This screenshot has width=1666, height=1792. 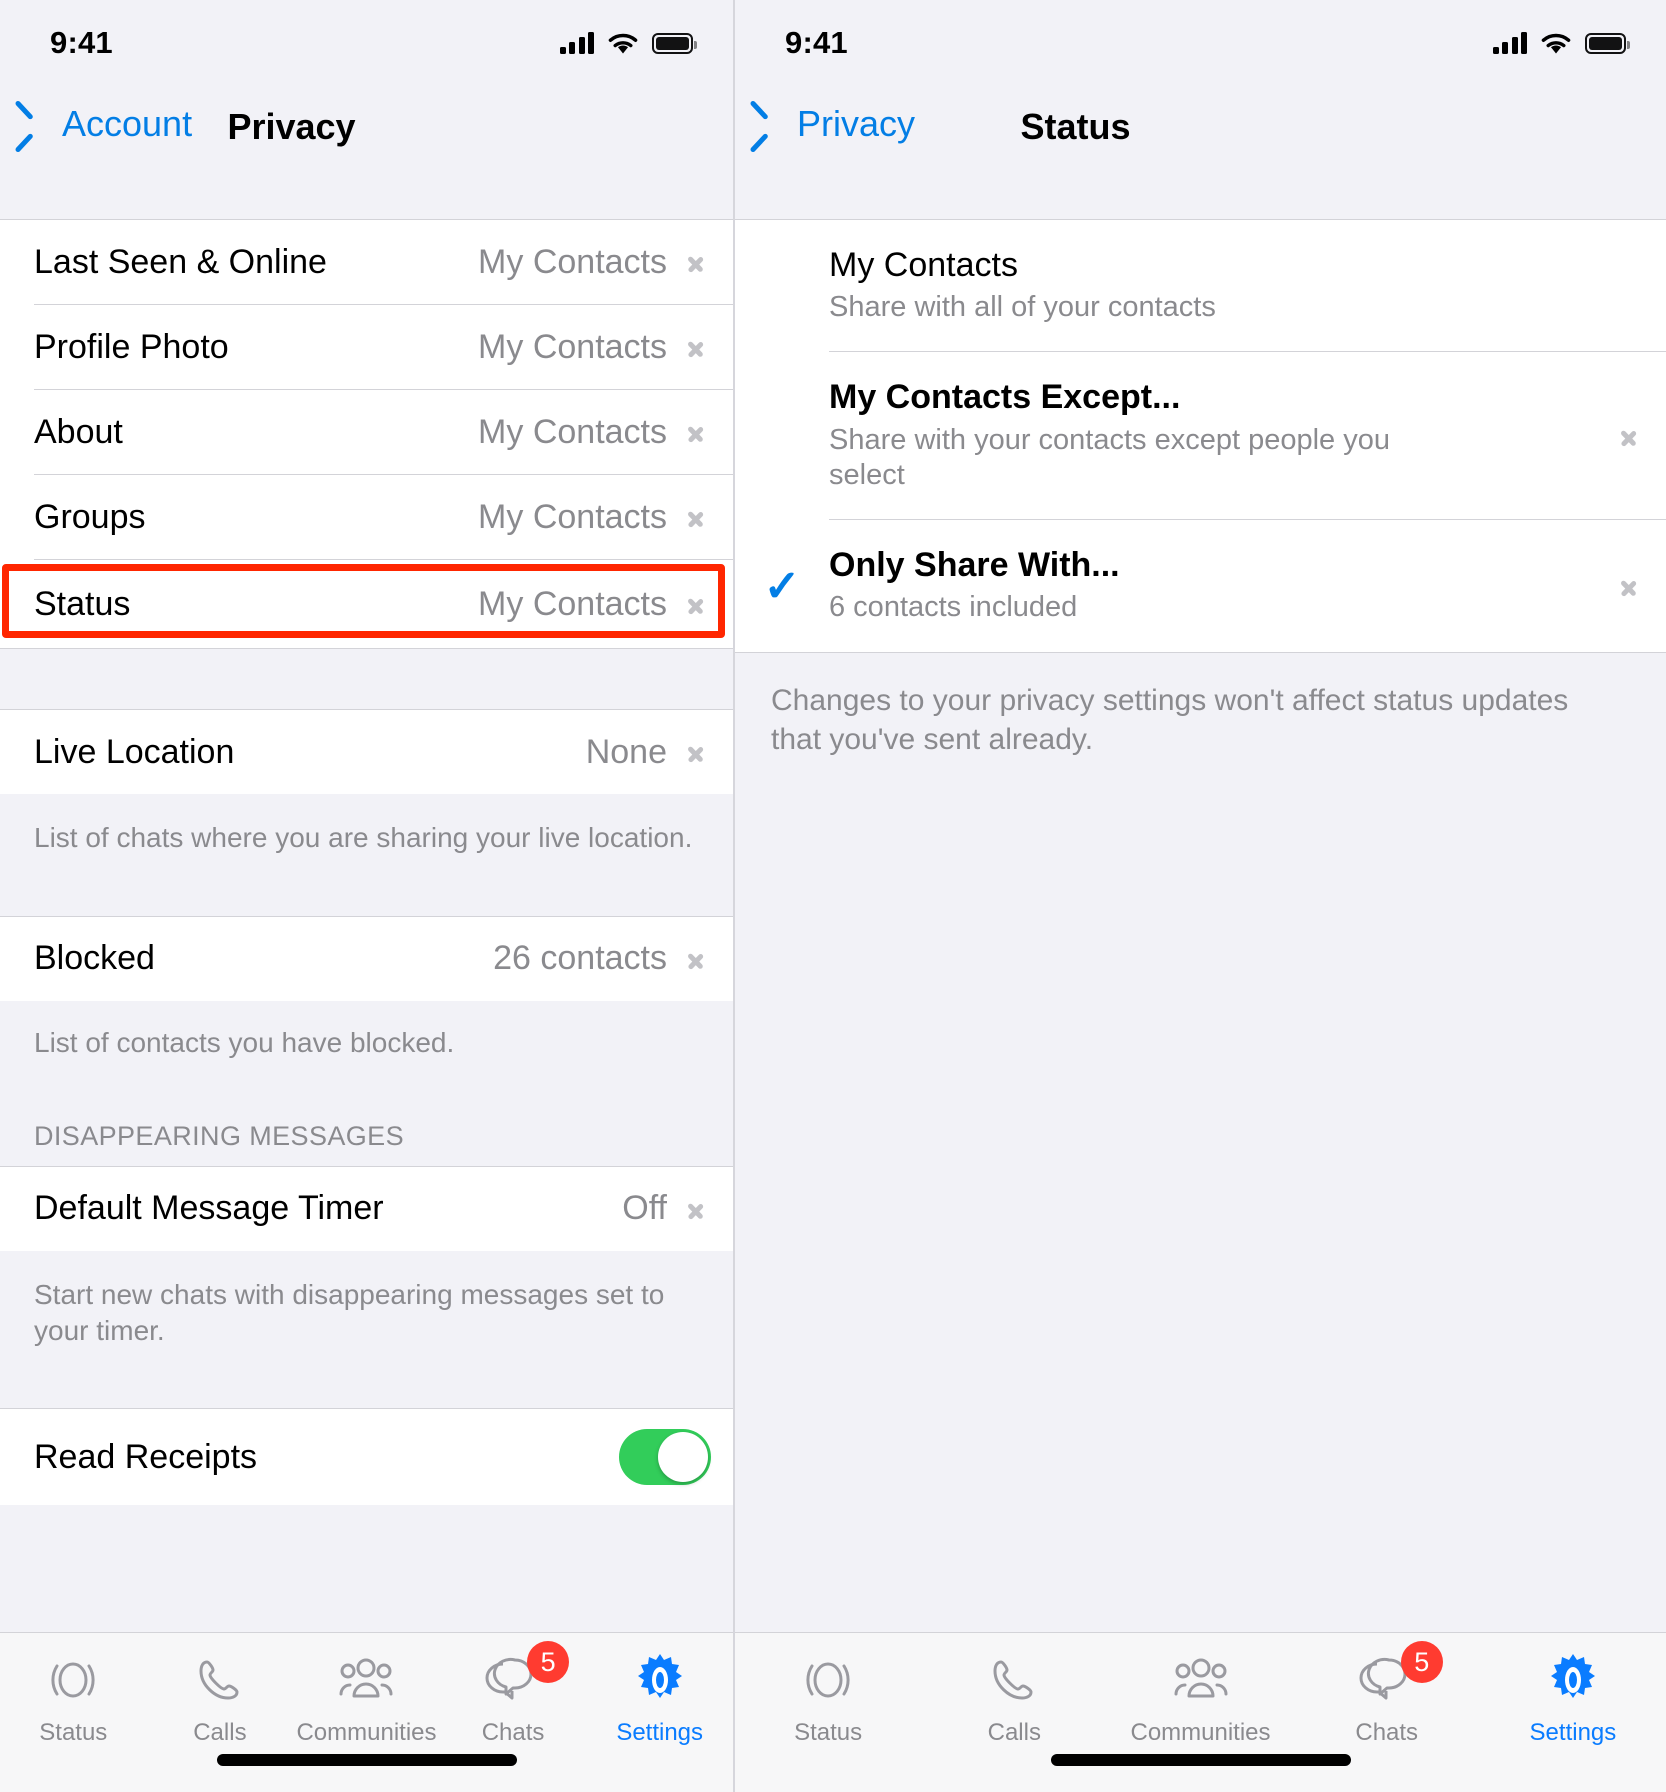 What do you see at coordinates (96, 114) in the screenshot?
I see `back-button-account: Account` at bounding box center [96, 114].